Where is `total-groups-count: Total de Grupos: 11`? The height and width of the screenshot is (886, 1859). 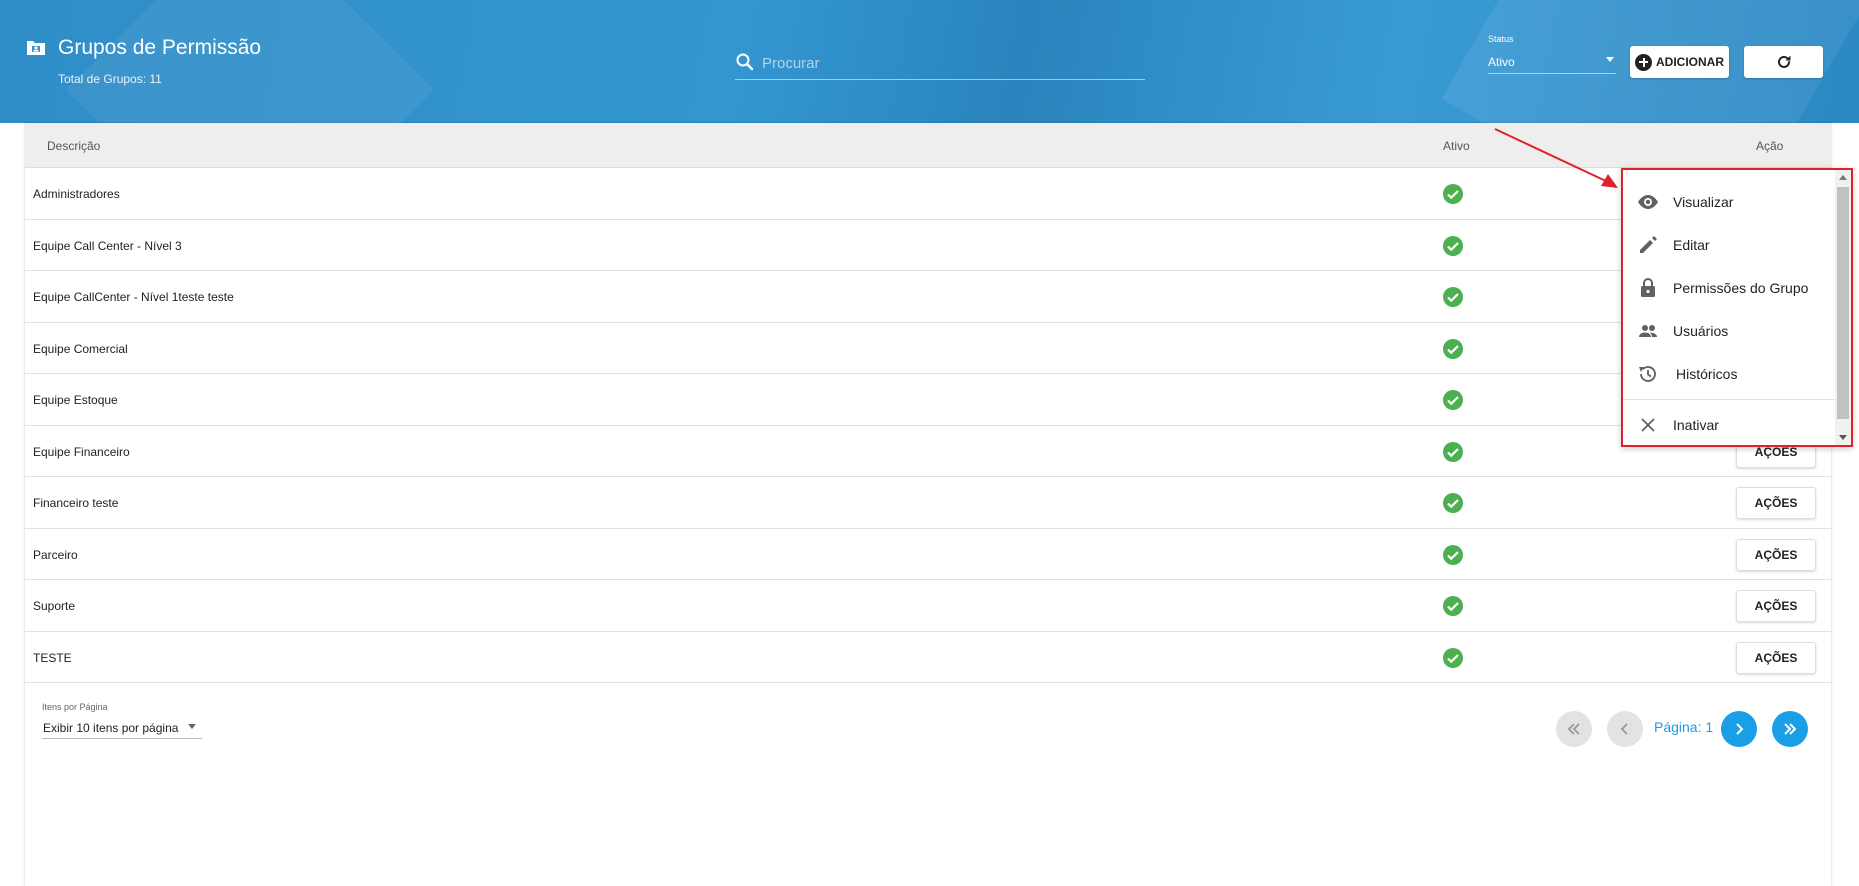
total-groups-count: Total de Grupos: 11 is located at coordinates (110, 79).